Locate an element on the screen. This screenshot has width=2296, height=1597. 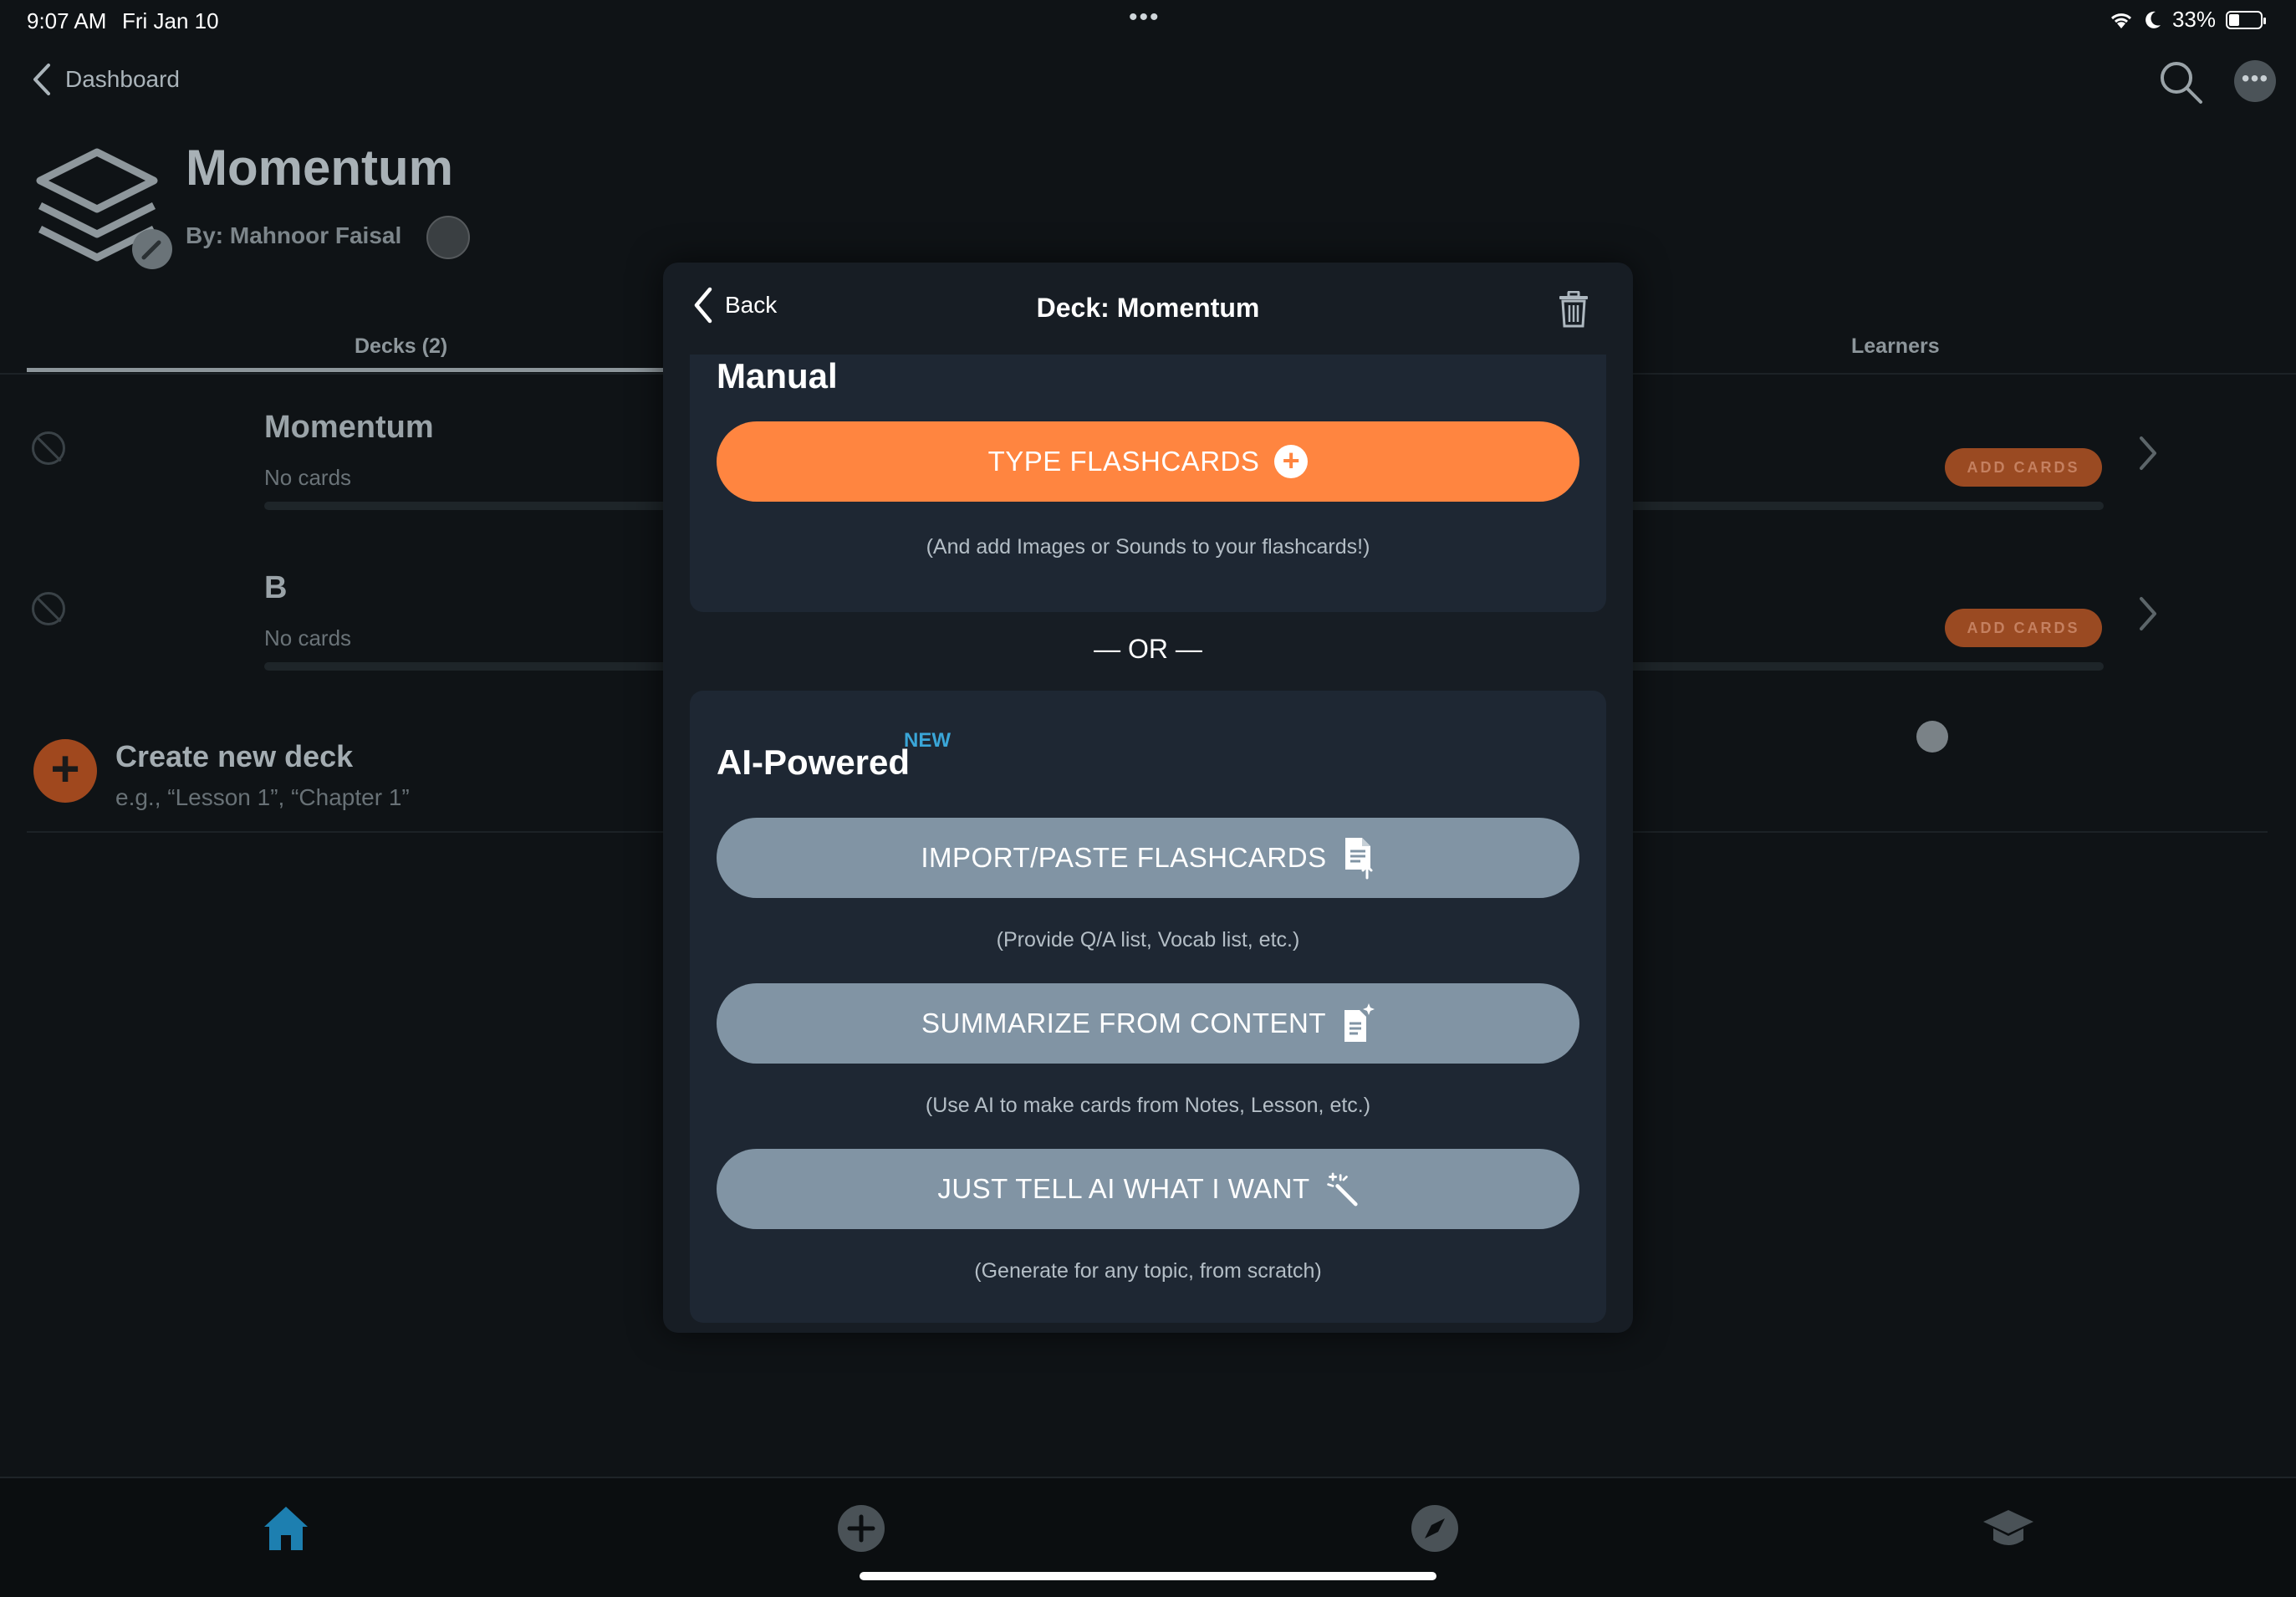
document-sparkle-icon is located at coordinates (1359, 1022).